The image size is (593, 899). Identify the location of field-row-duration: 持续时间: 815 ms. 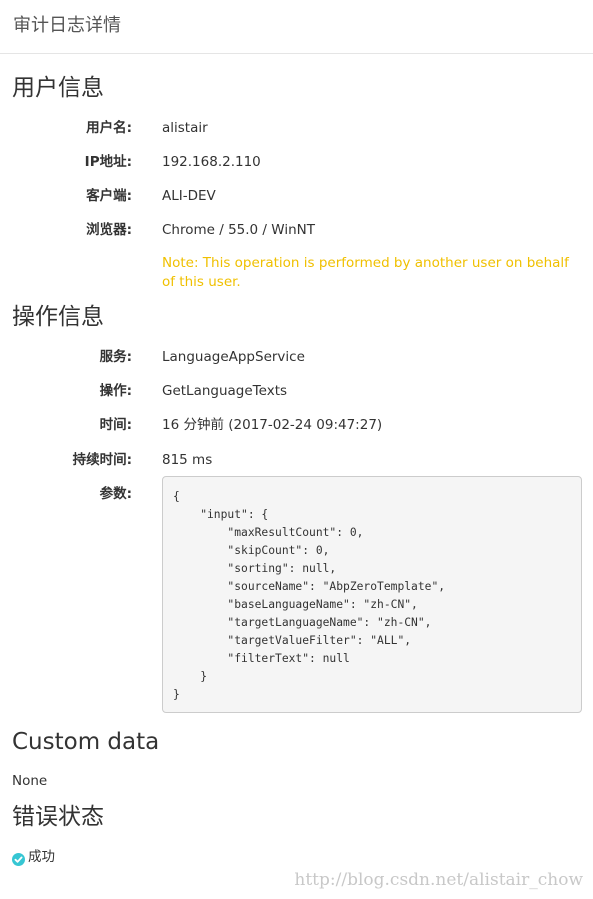
(296, 460).